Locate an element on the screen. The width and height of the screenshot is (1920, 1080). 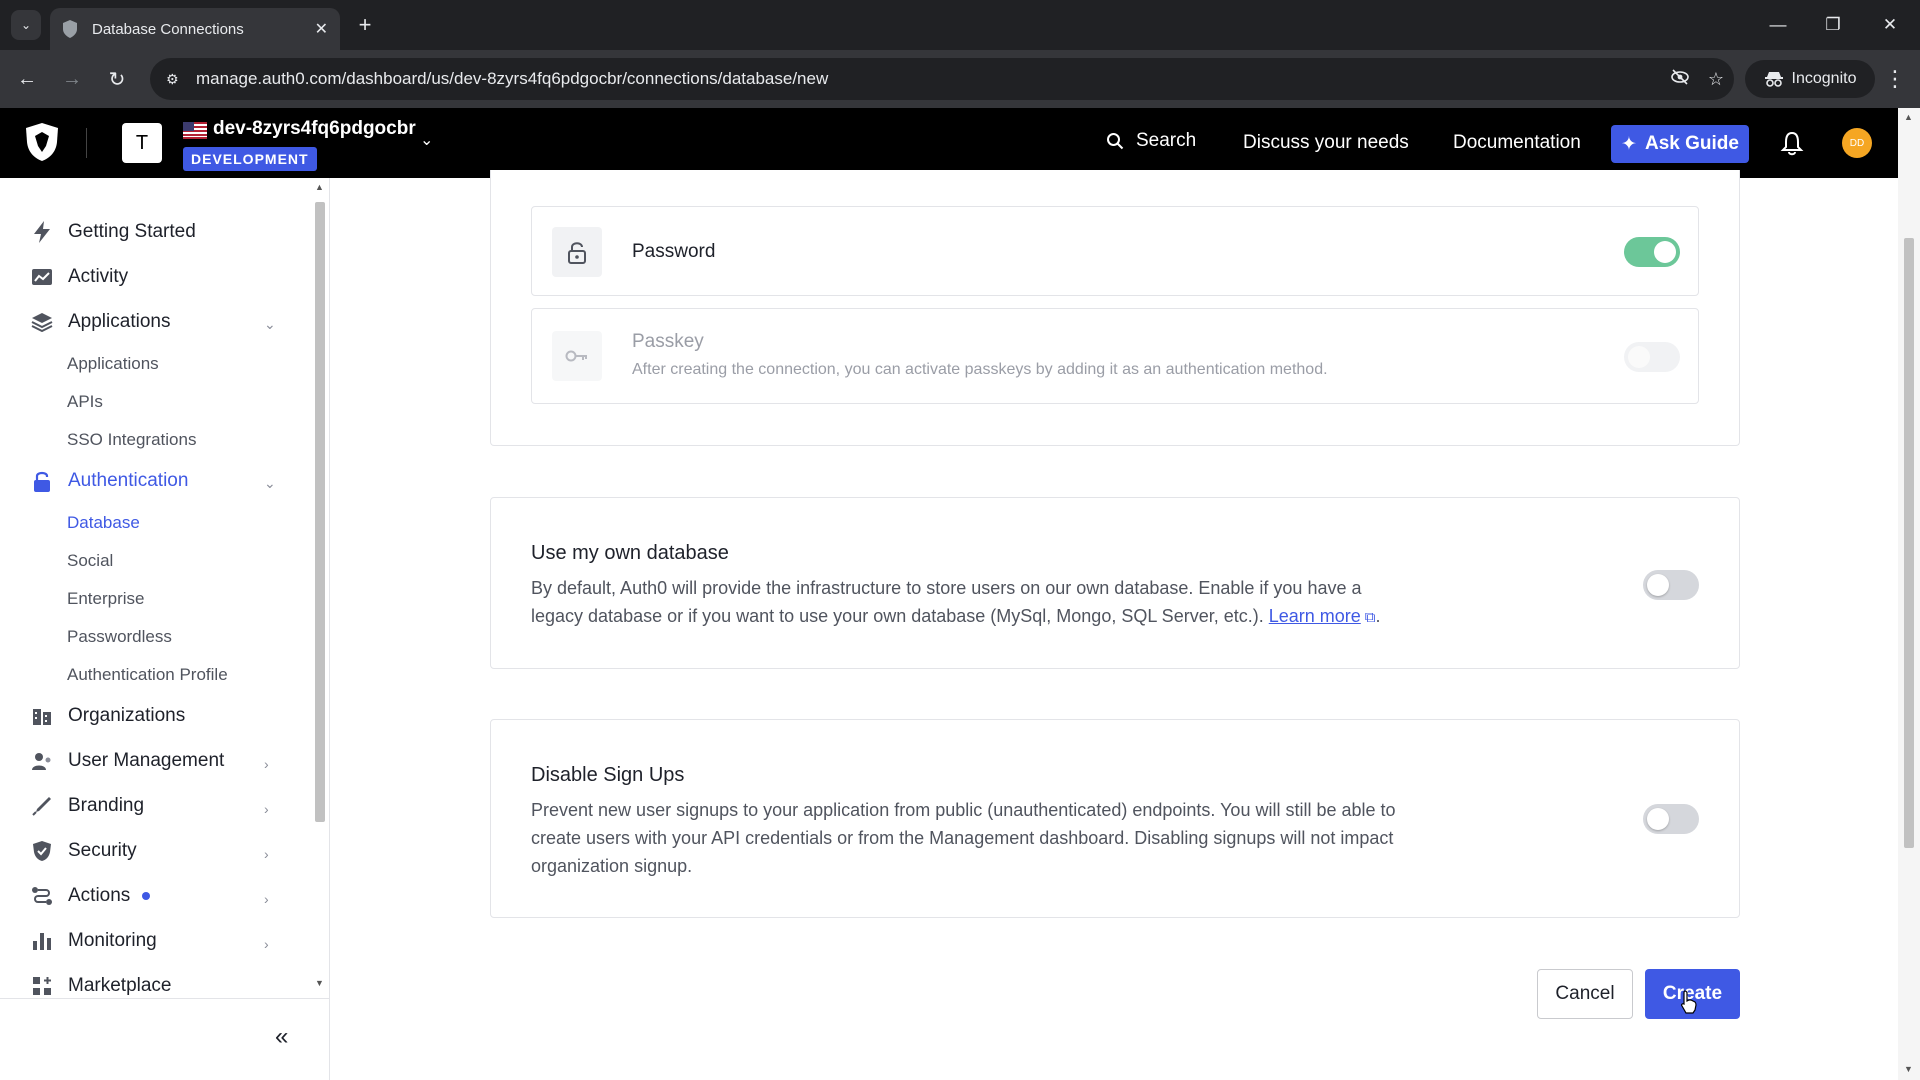
sidebar-item-label: Activity is located at coordinates (98, 276).